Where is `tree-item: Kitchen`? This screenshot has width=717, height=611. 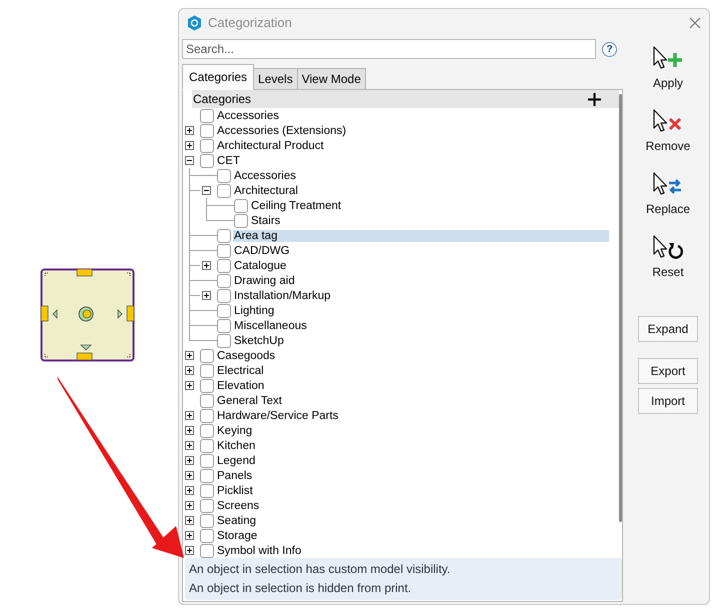
tree-item: Kitchen is located at coordinates (236, 446).